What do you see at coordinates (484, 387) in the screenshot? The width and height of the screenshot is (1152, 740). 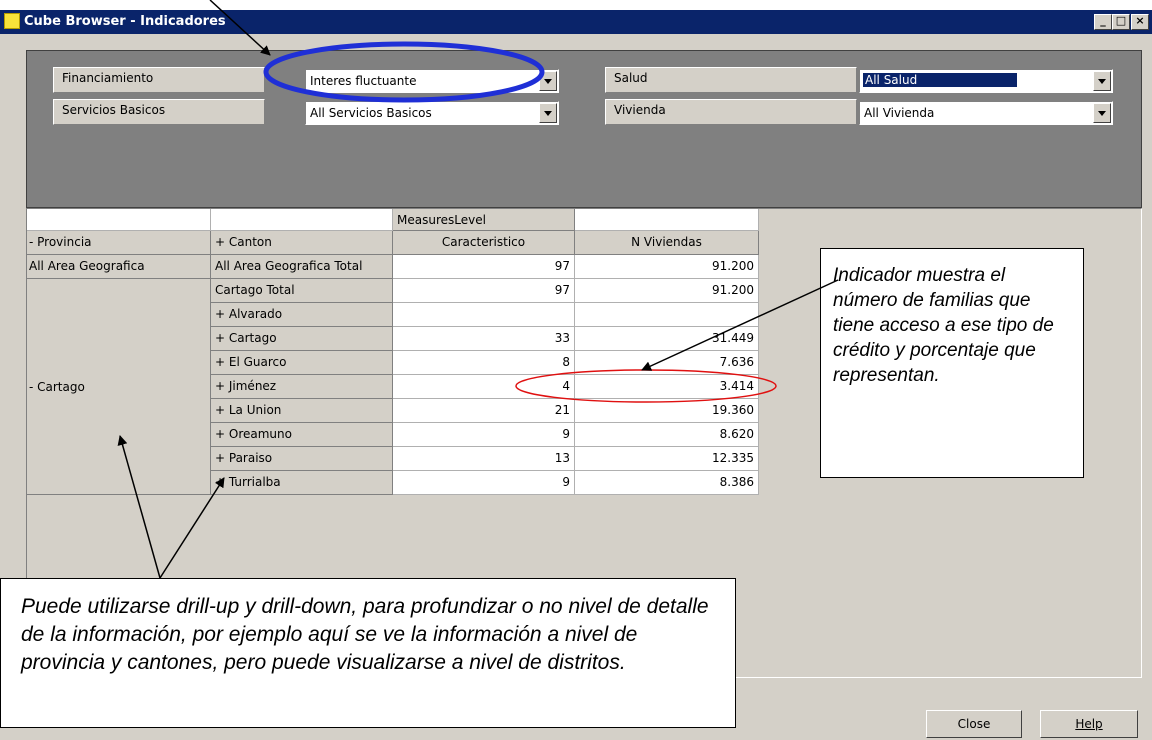 I see `caracteristico-value: 4` at bounding box center [484, 387].